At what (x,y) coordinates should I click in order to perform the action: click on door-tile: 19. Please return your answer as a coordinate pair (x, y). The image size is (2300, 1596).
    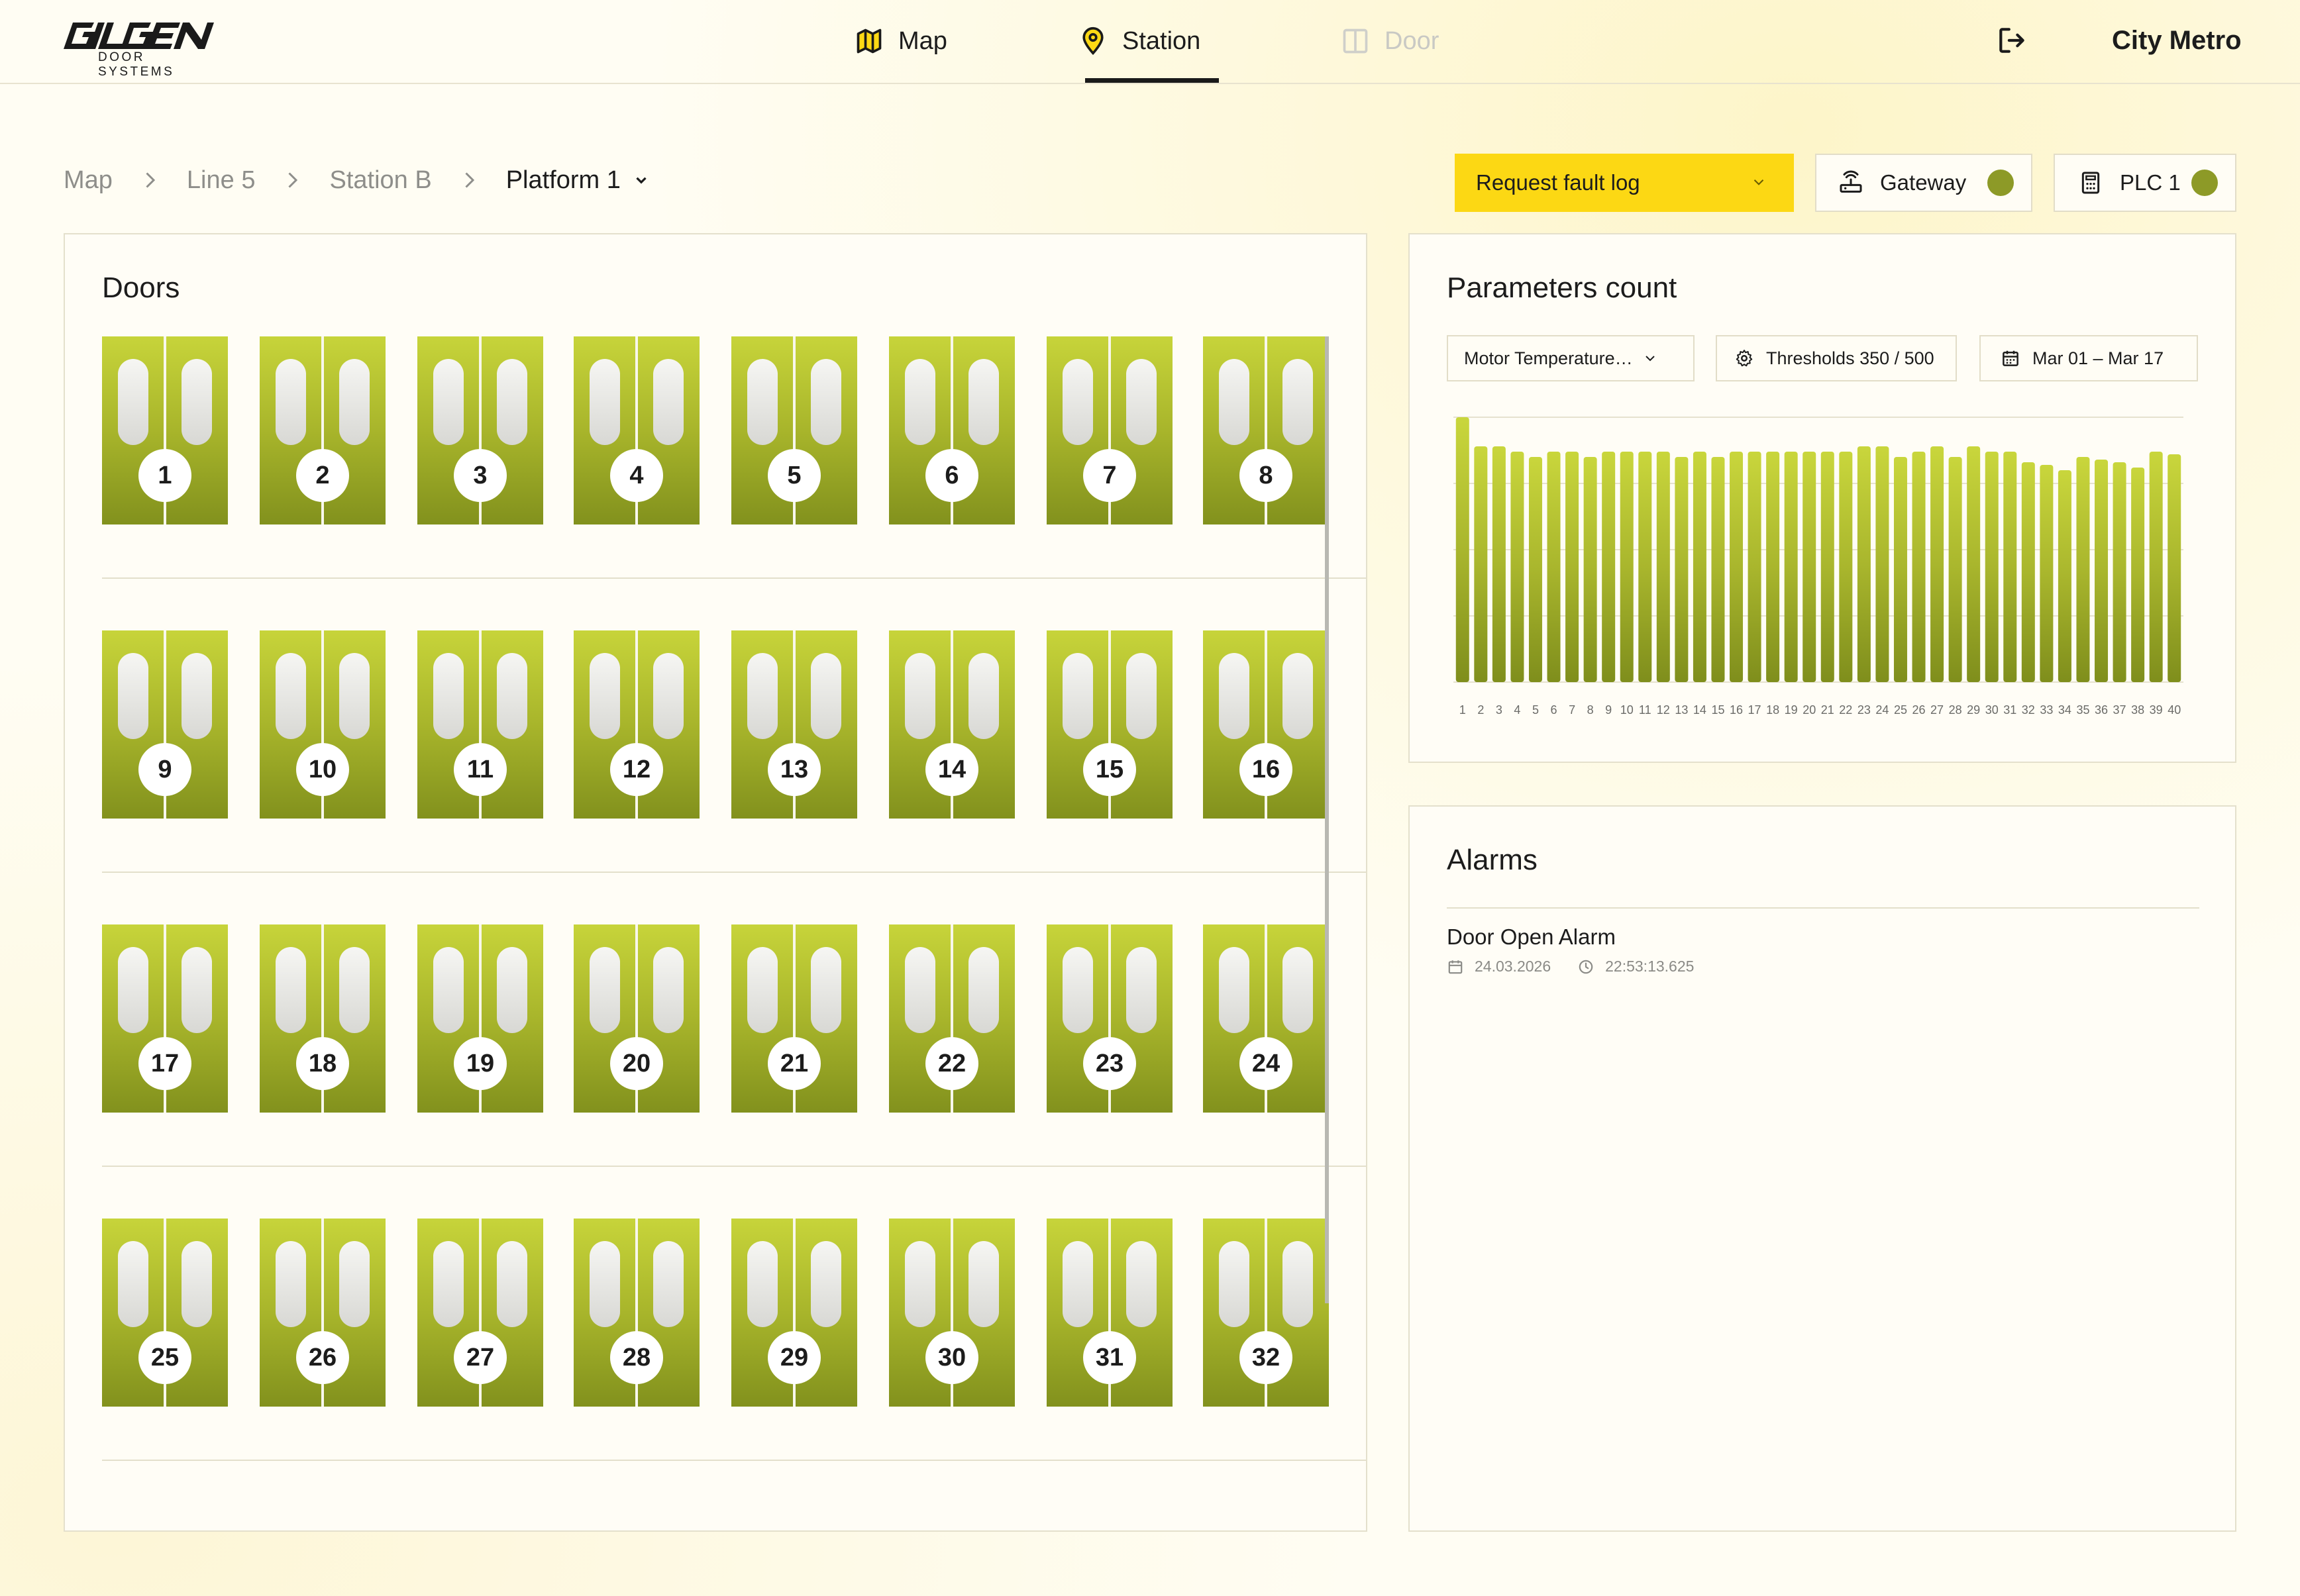
    Looking at the image, I should click on (480, 1018).